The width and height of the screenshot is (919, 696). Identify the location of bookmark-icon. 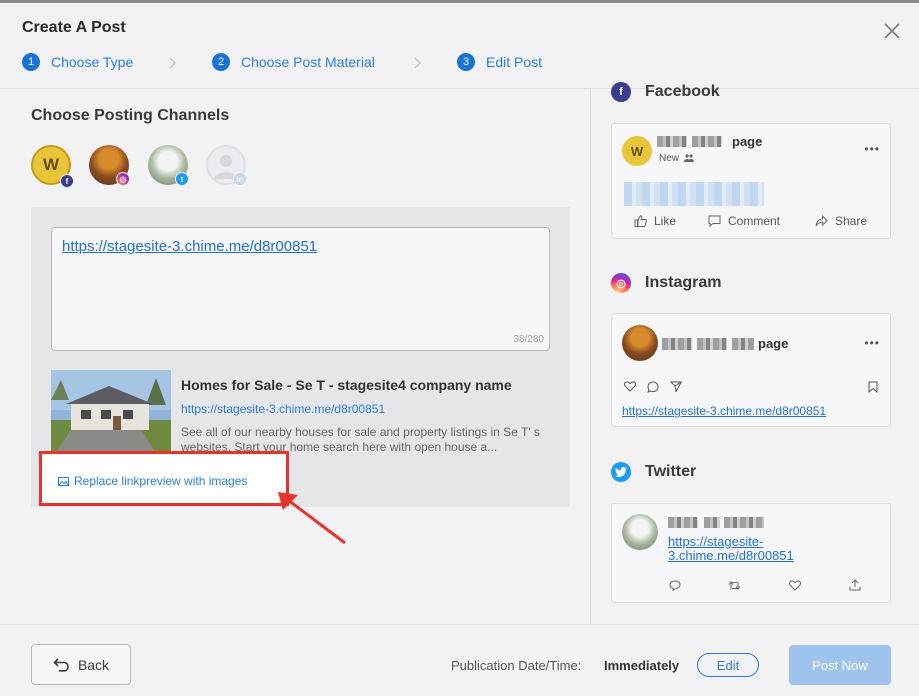
(873, 387).